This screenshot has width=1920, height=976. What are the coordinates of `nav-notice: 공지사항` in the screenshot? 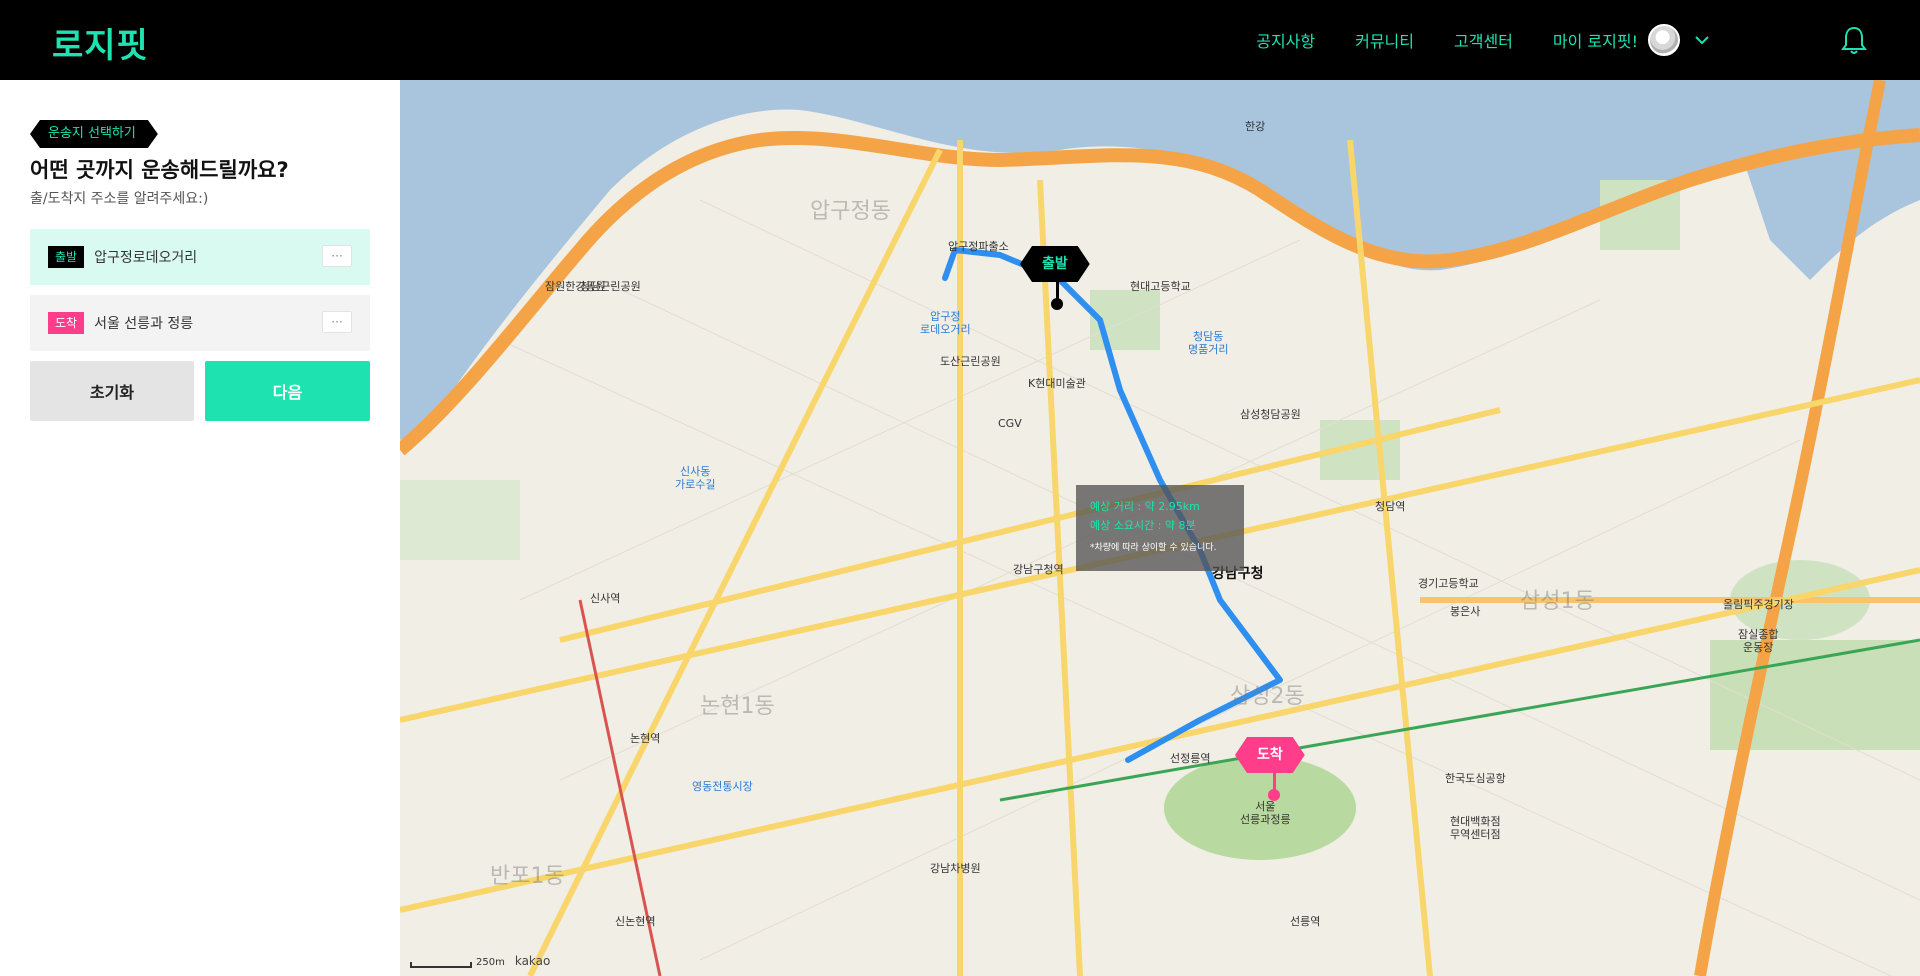 It's located at (1285, 40).